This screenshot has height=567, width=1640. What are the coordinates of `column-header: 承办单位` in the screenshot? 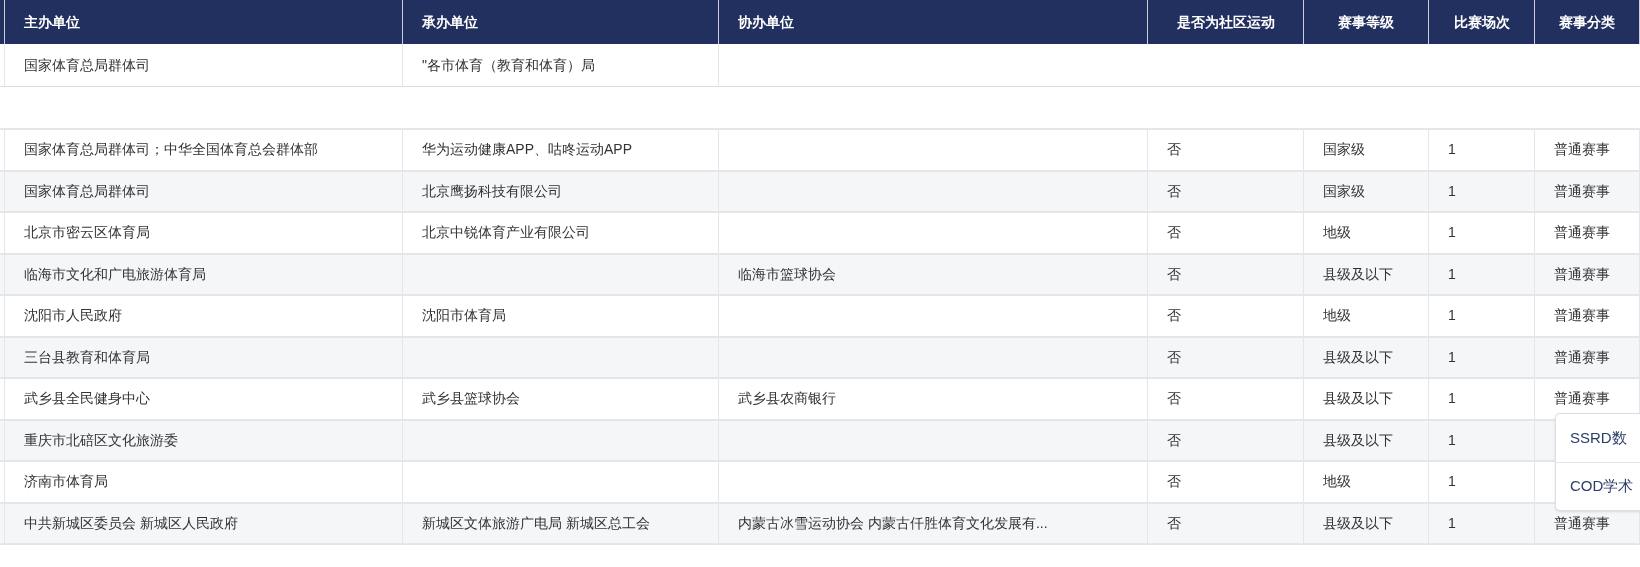 It's located at (450, 22).